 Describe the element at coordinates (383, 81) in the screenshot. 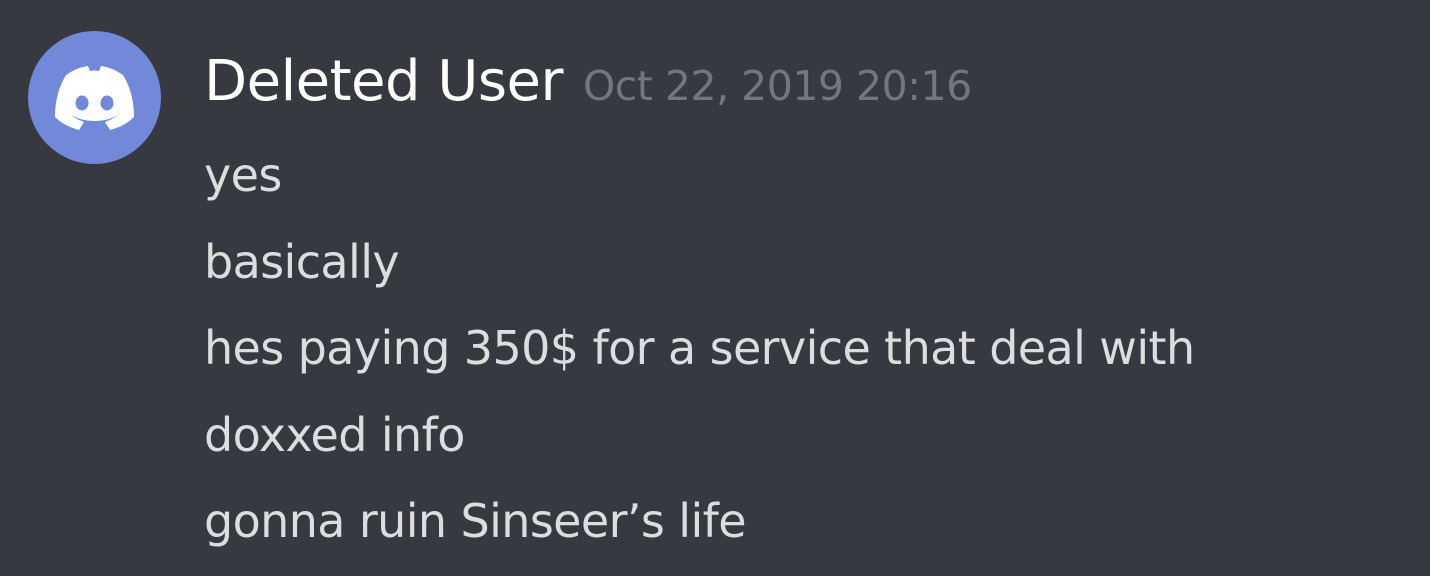

I see `username: Deleted User` at that location.